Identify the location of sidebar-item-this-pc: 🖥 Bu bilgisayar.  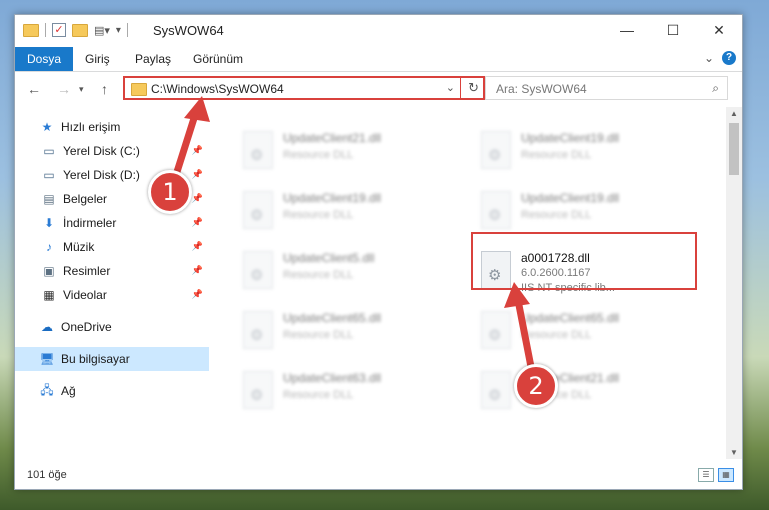
(112, 359).